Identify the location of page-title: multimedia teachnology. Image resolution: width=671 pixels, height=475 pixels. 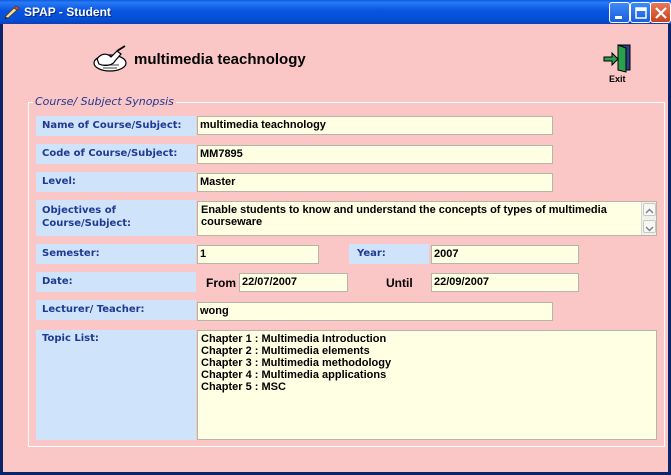
(220, 59).